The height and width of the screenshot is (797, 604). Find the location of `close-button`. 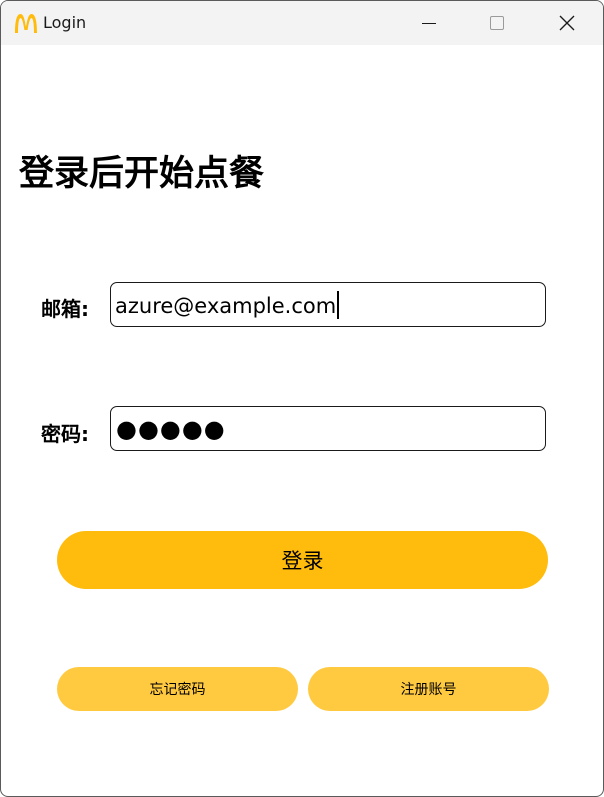

close-button is located at coordinates (567, 23).